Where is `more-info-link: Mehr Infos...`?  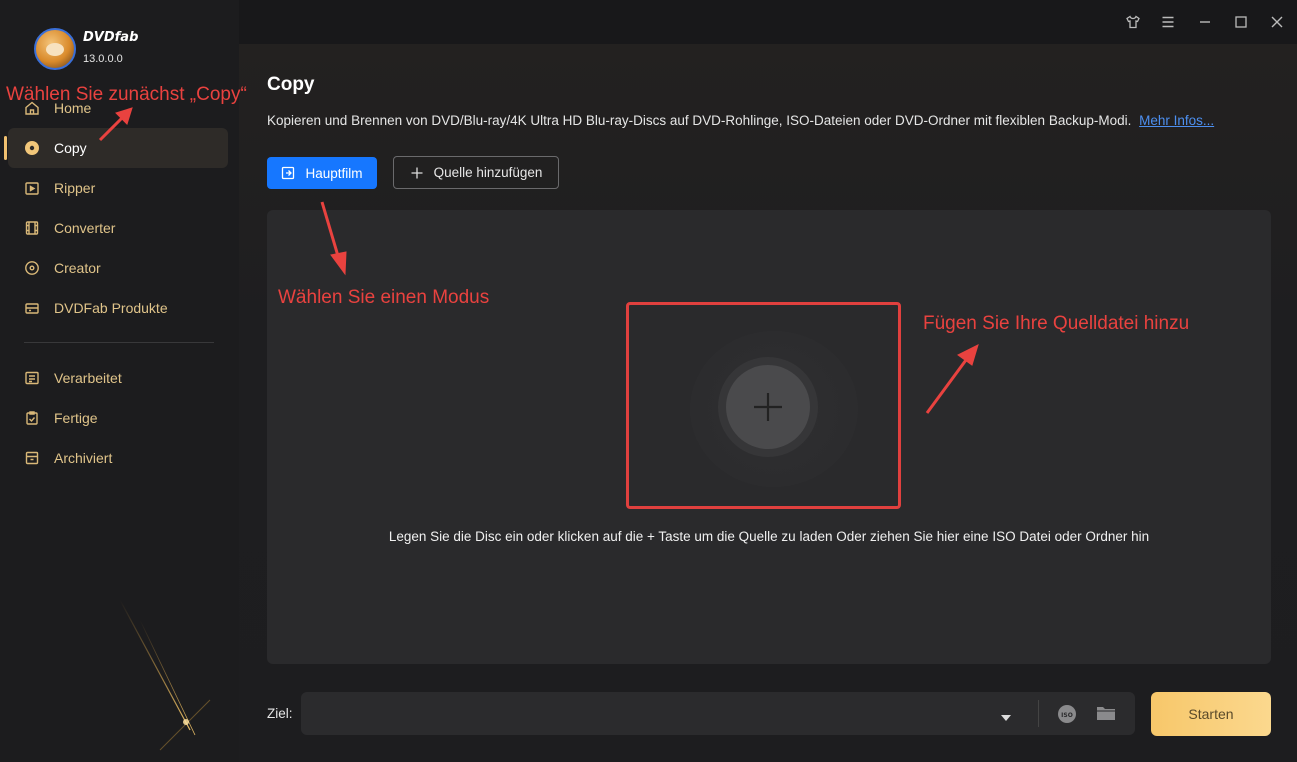 more-info-link: Mehr Infos... is located at coordinates (1176, 120).